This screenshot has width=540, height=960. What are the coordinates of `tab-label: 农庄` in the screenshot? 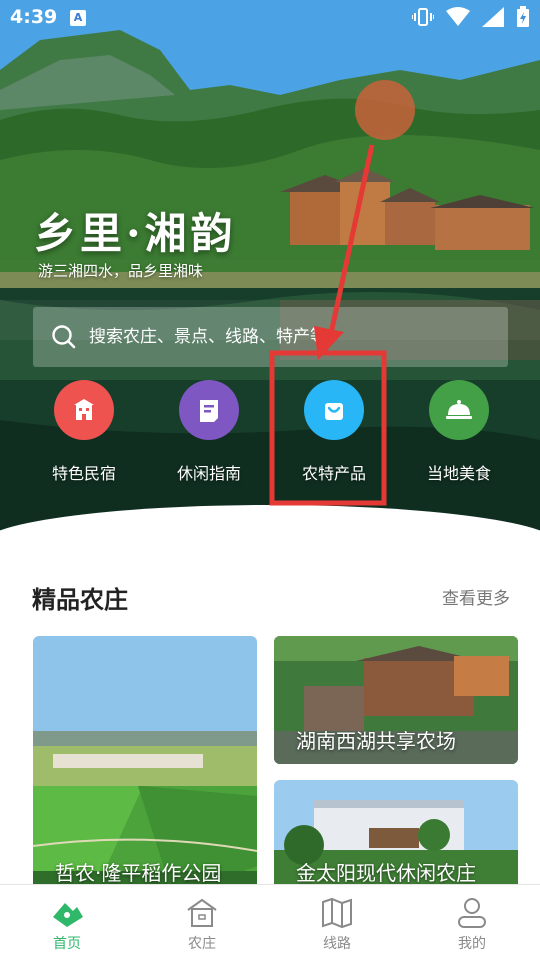 It's located at (202, 944).